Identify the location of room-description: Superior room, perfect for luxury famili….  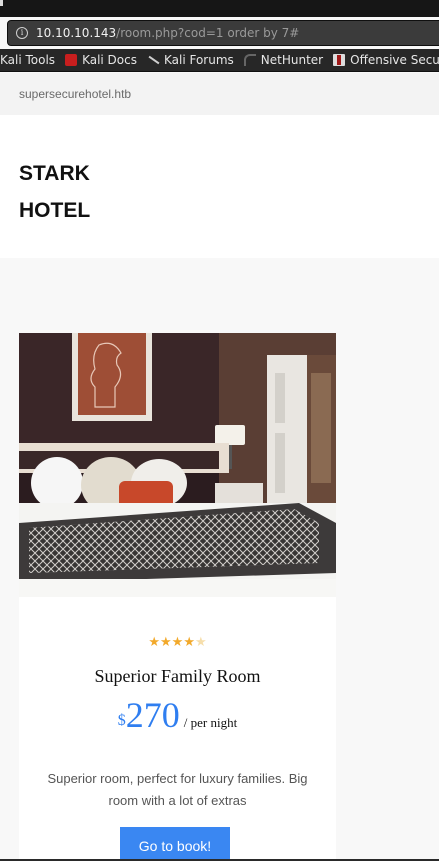
(177, 789).